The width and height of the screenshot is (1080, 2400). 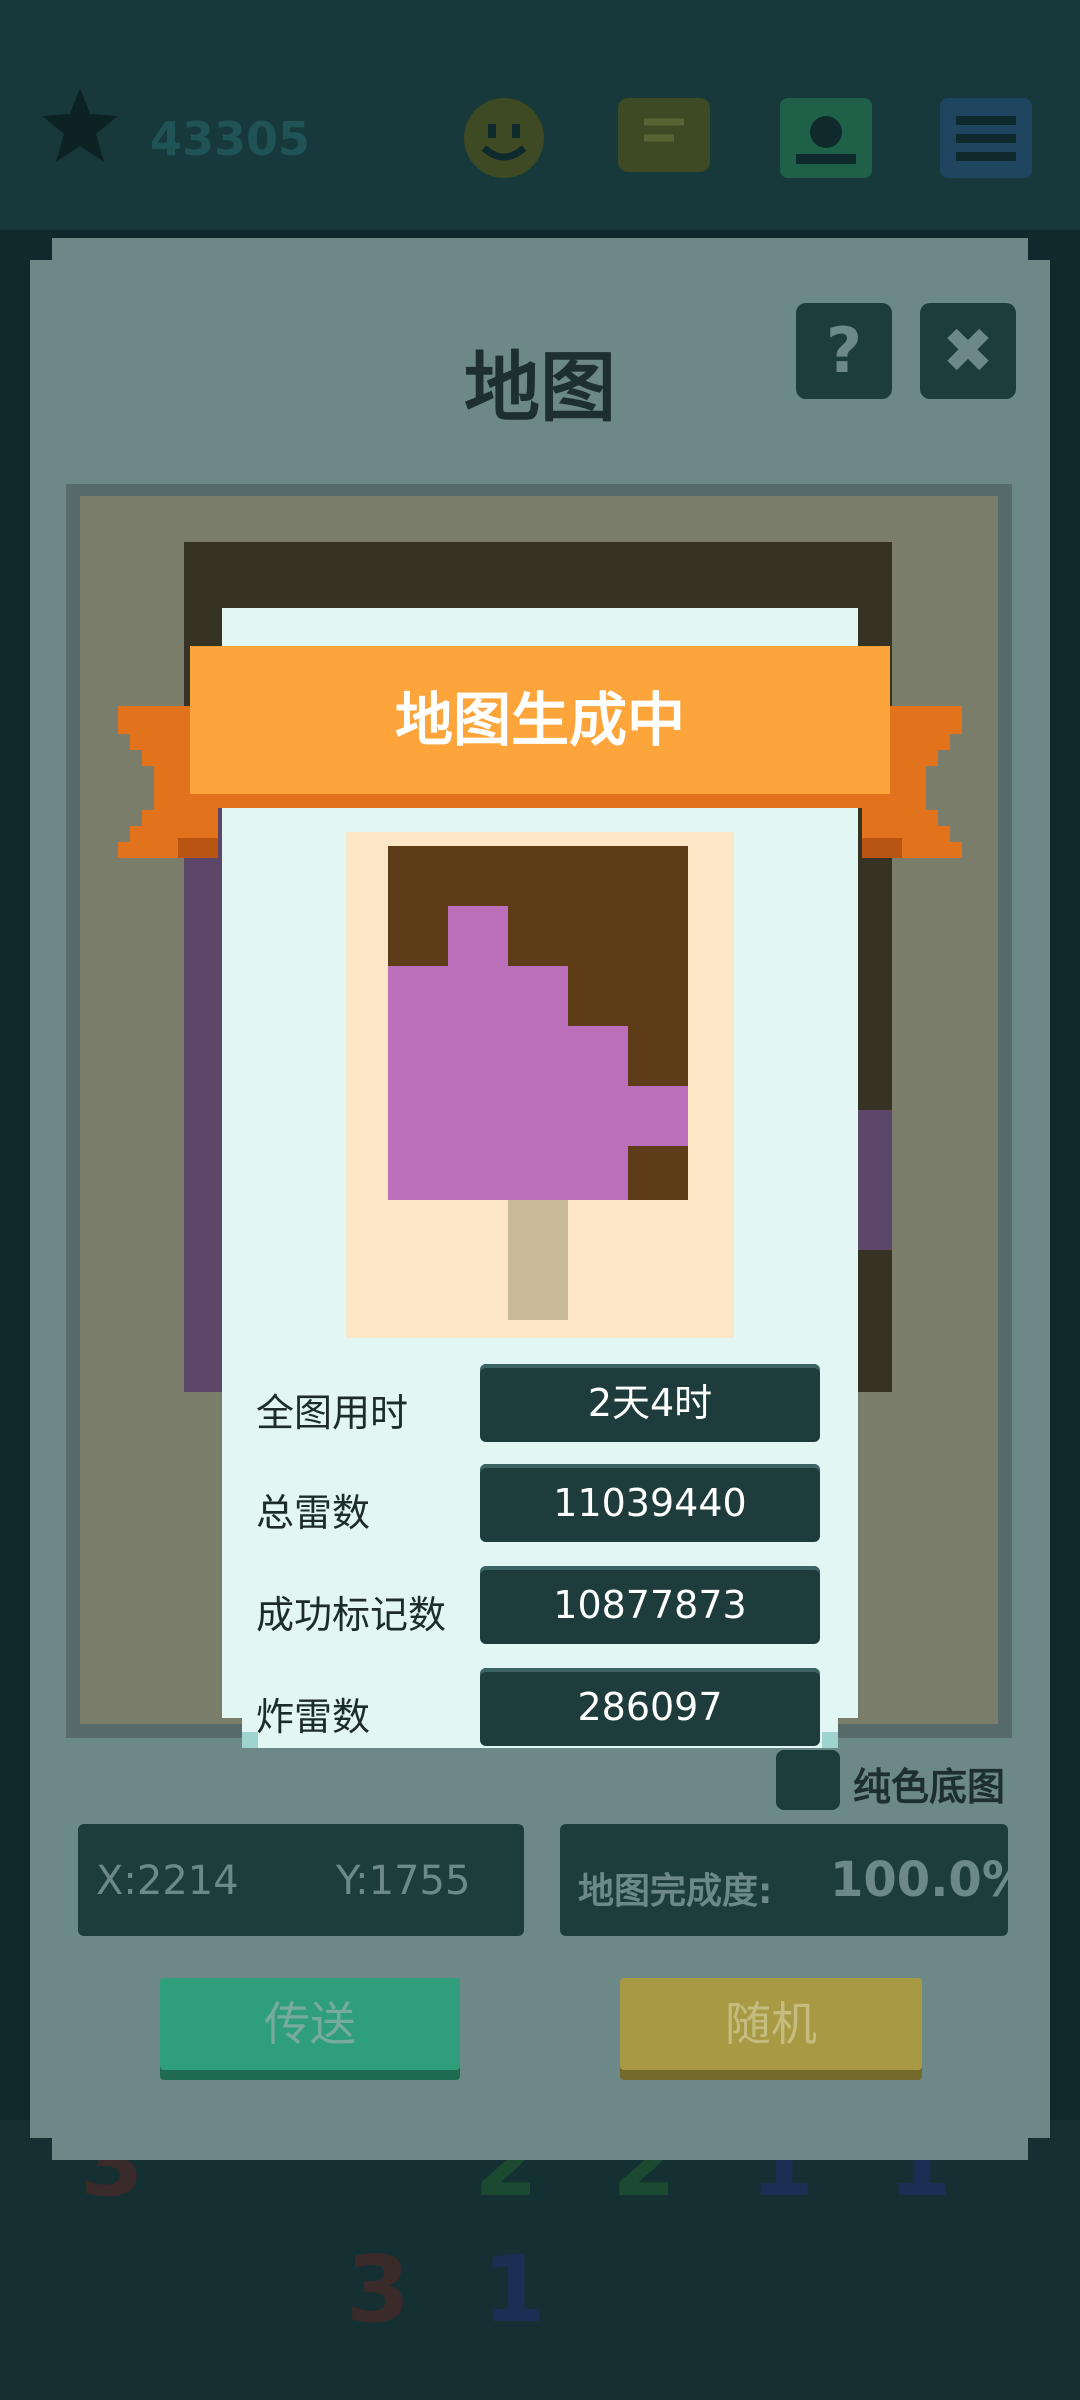 I want to click on stat-value-total-time: 2天4时, so click(x=650, y=1403).